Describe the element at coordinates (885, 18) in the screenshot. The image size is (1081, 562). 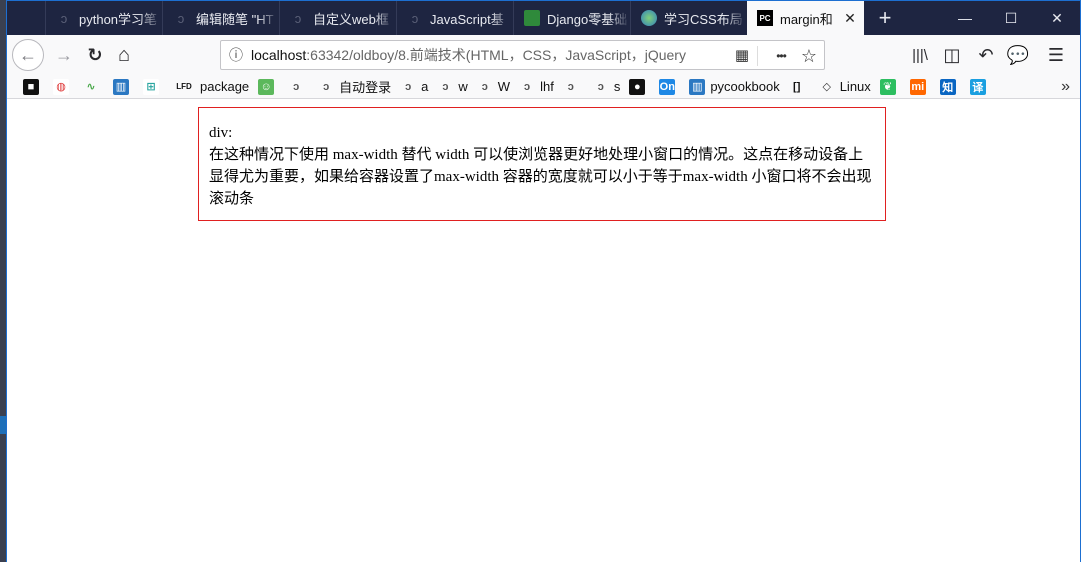
I see `new-tab-button: +` at that location.